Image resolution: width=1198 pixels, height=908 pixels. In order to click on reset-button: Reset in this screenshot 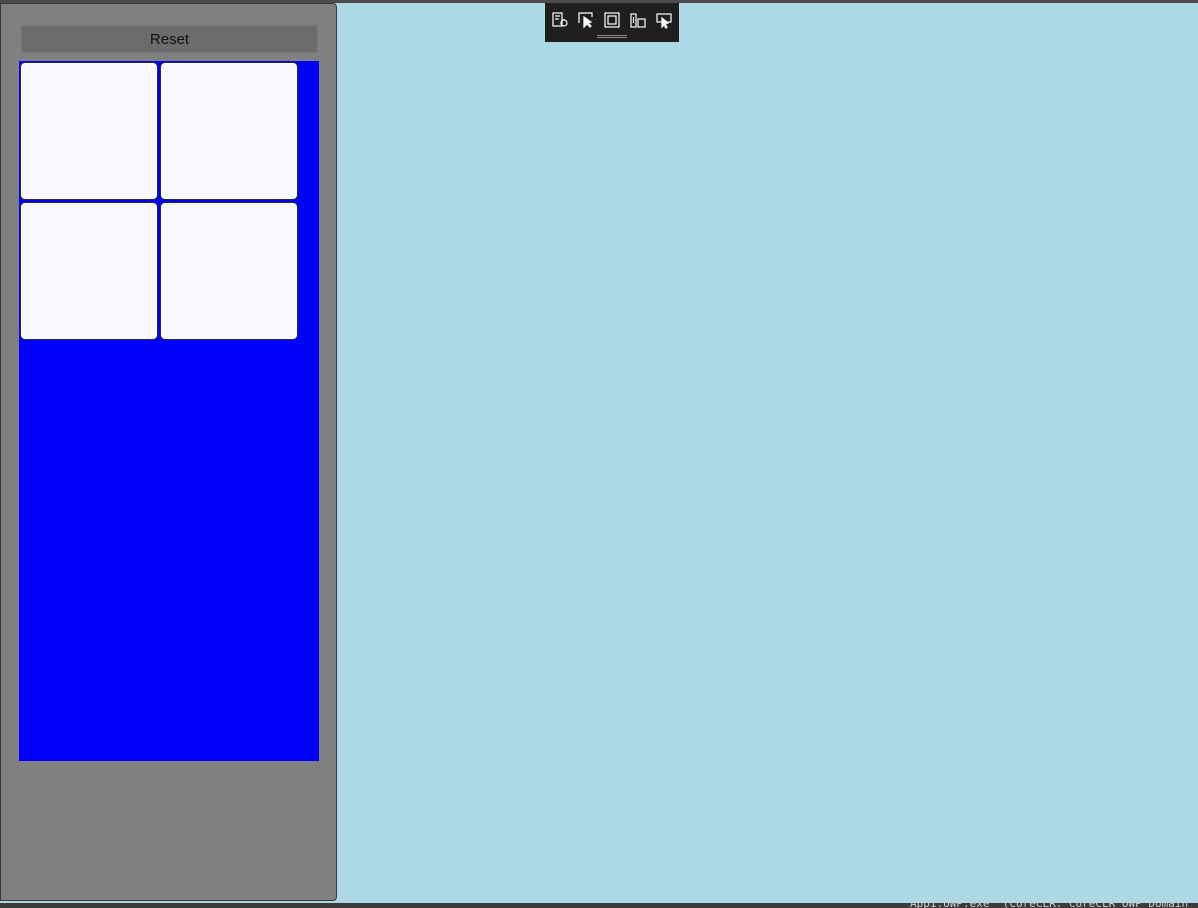, I will do `click(169, 39)`.